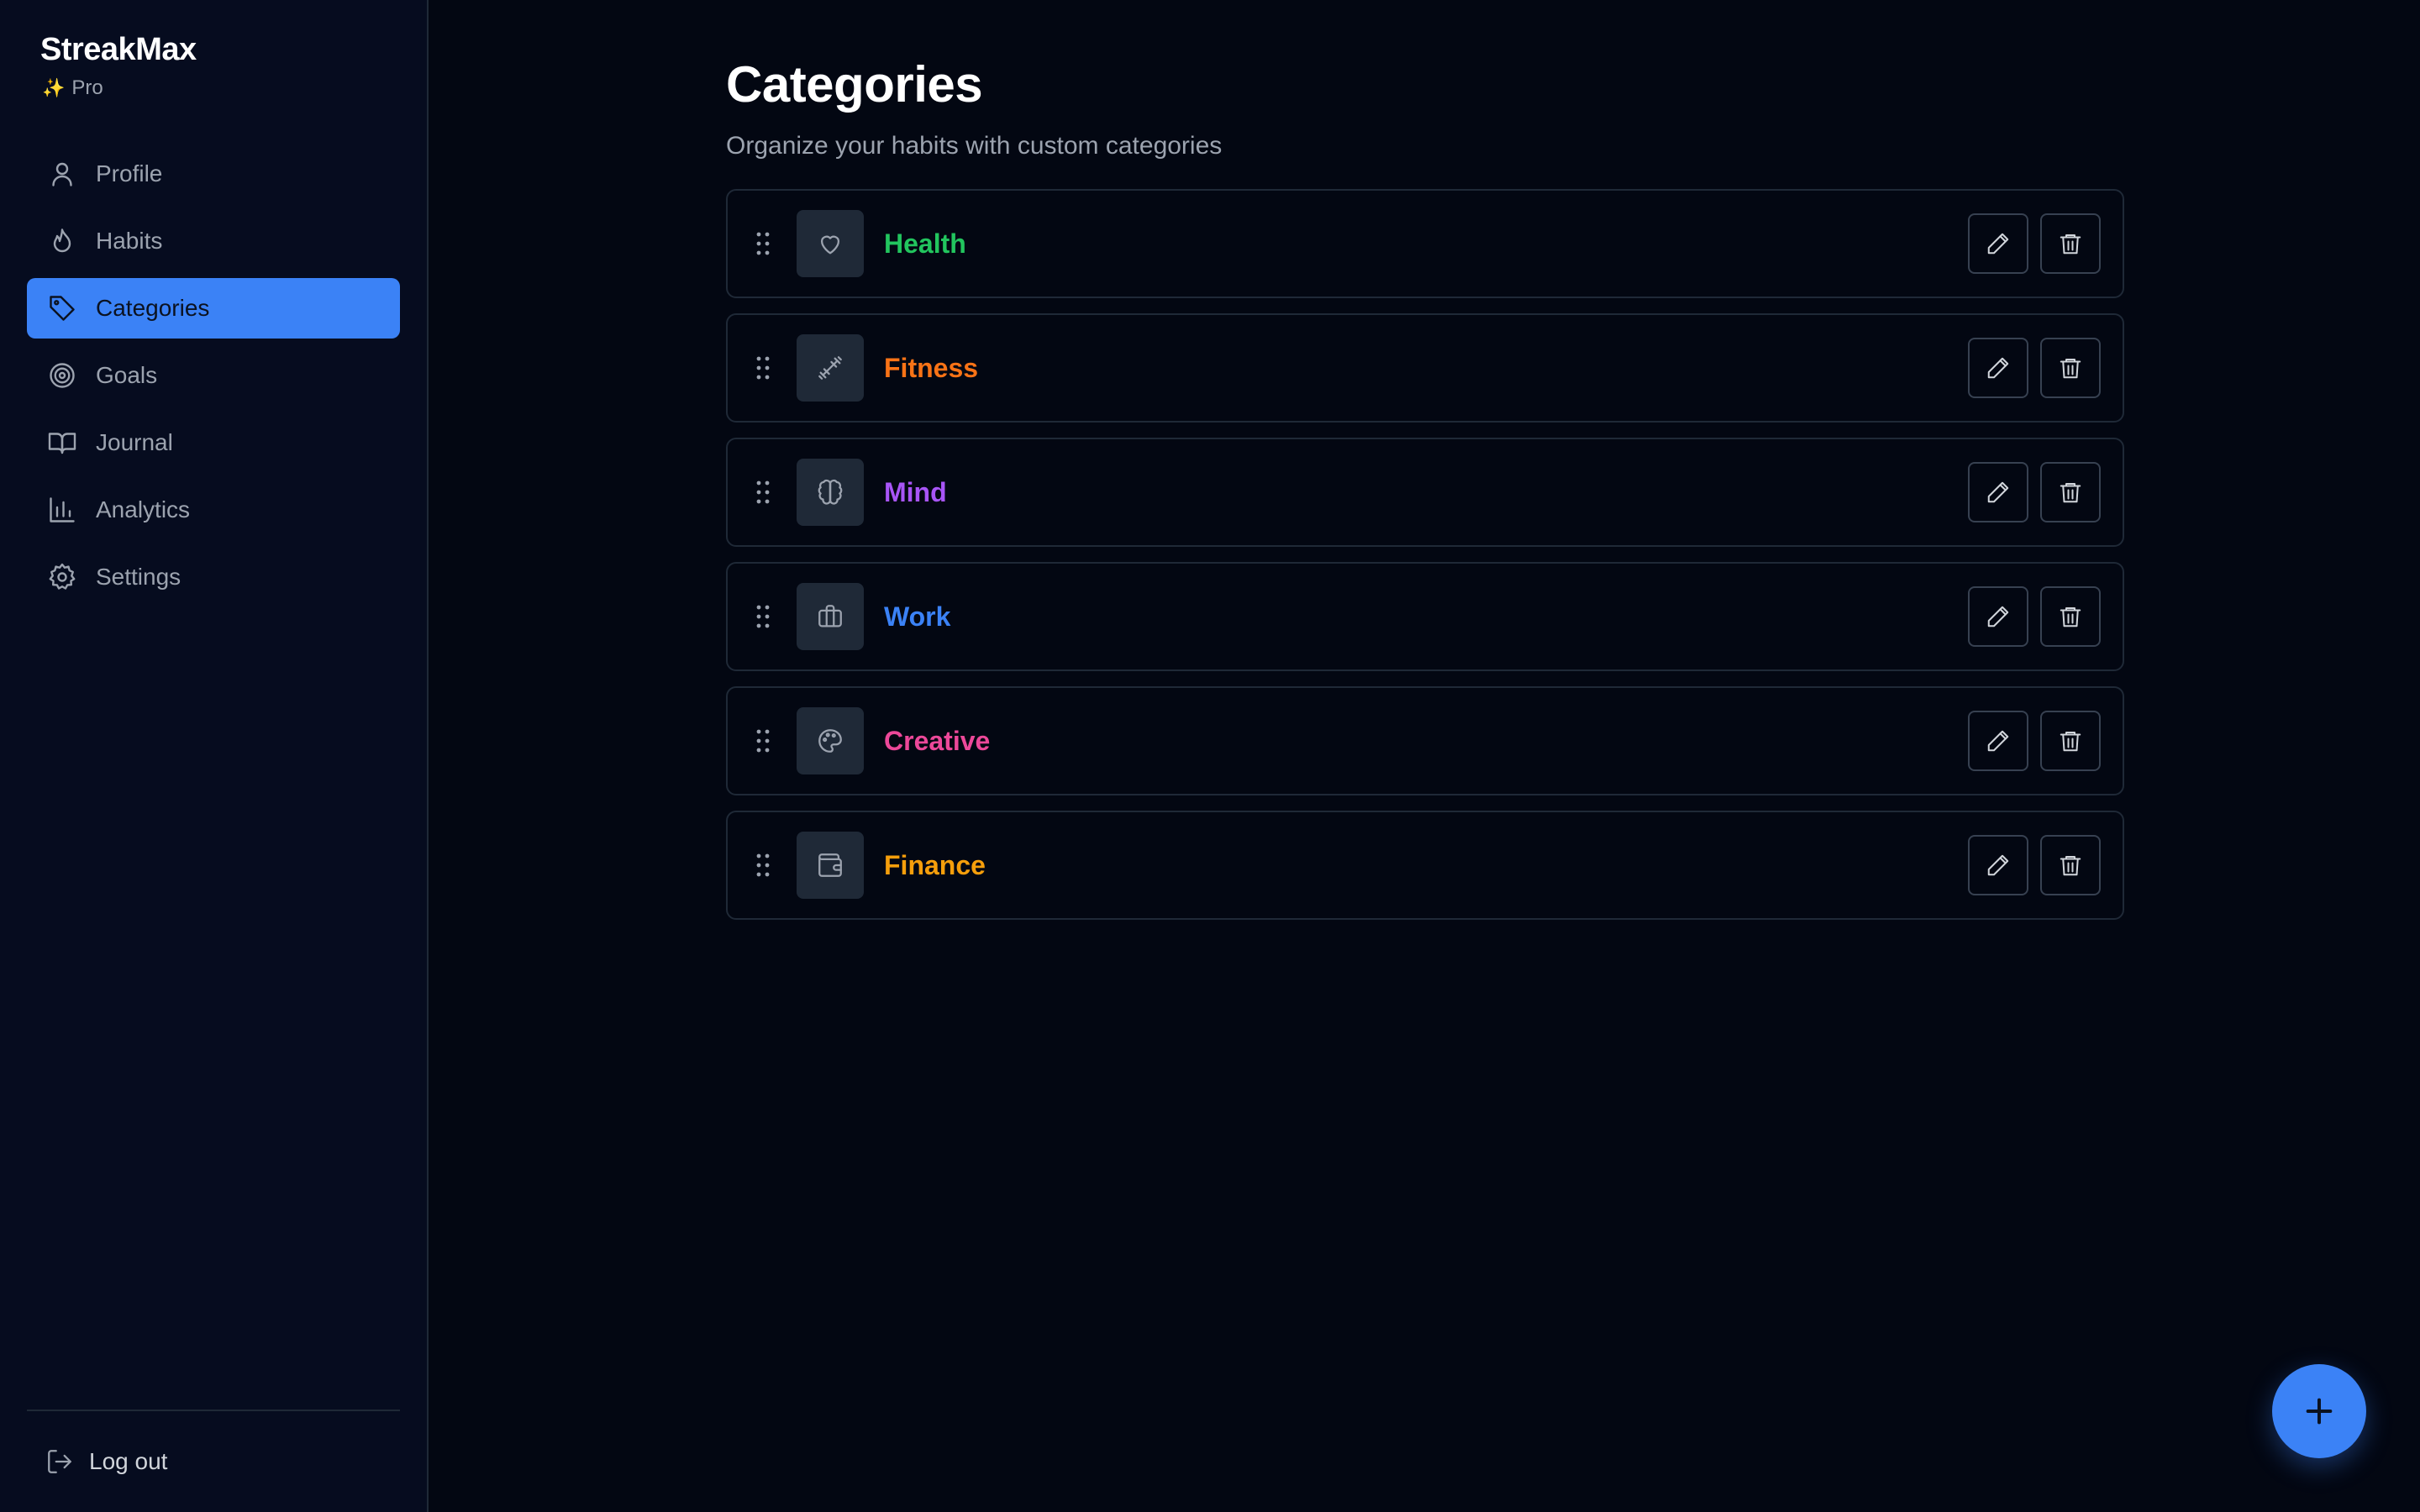 Image resolution: width=2420 pixels, height=1512 pixels. I want to click on category-name: Mind, so click(915, 491).